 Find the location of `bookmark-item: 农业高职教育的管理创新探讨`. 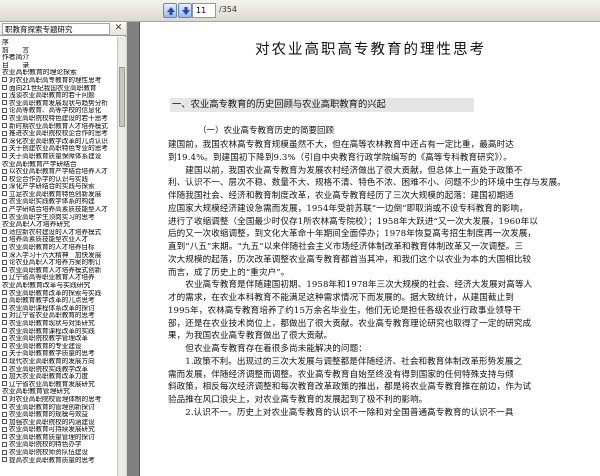

bookmark-item: 农业高职教育的管理创新探讨 is located at coordinates (58, 408).